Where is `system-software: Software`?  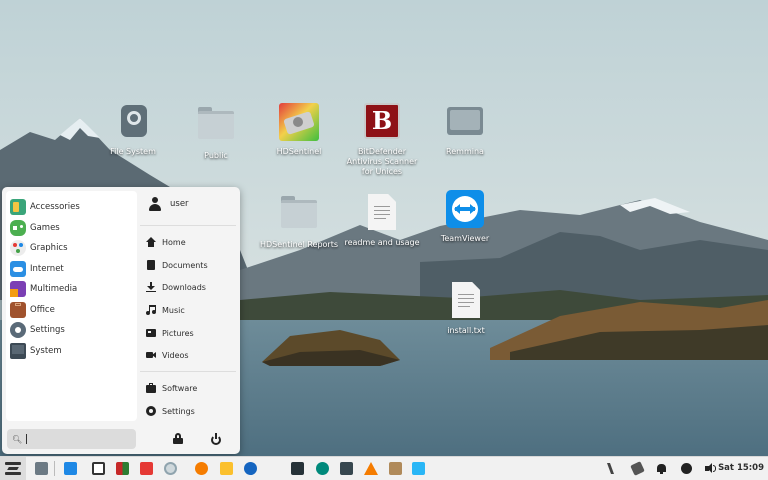
system-software: Software is located at coordinates (171, 388).